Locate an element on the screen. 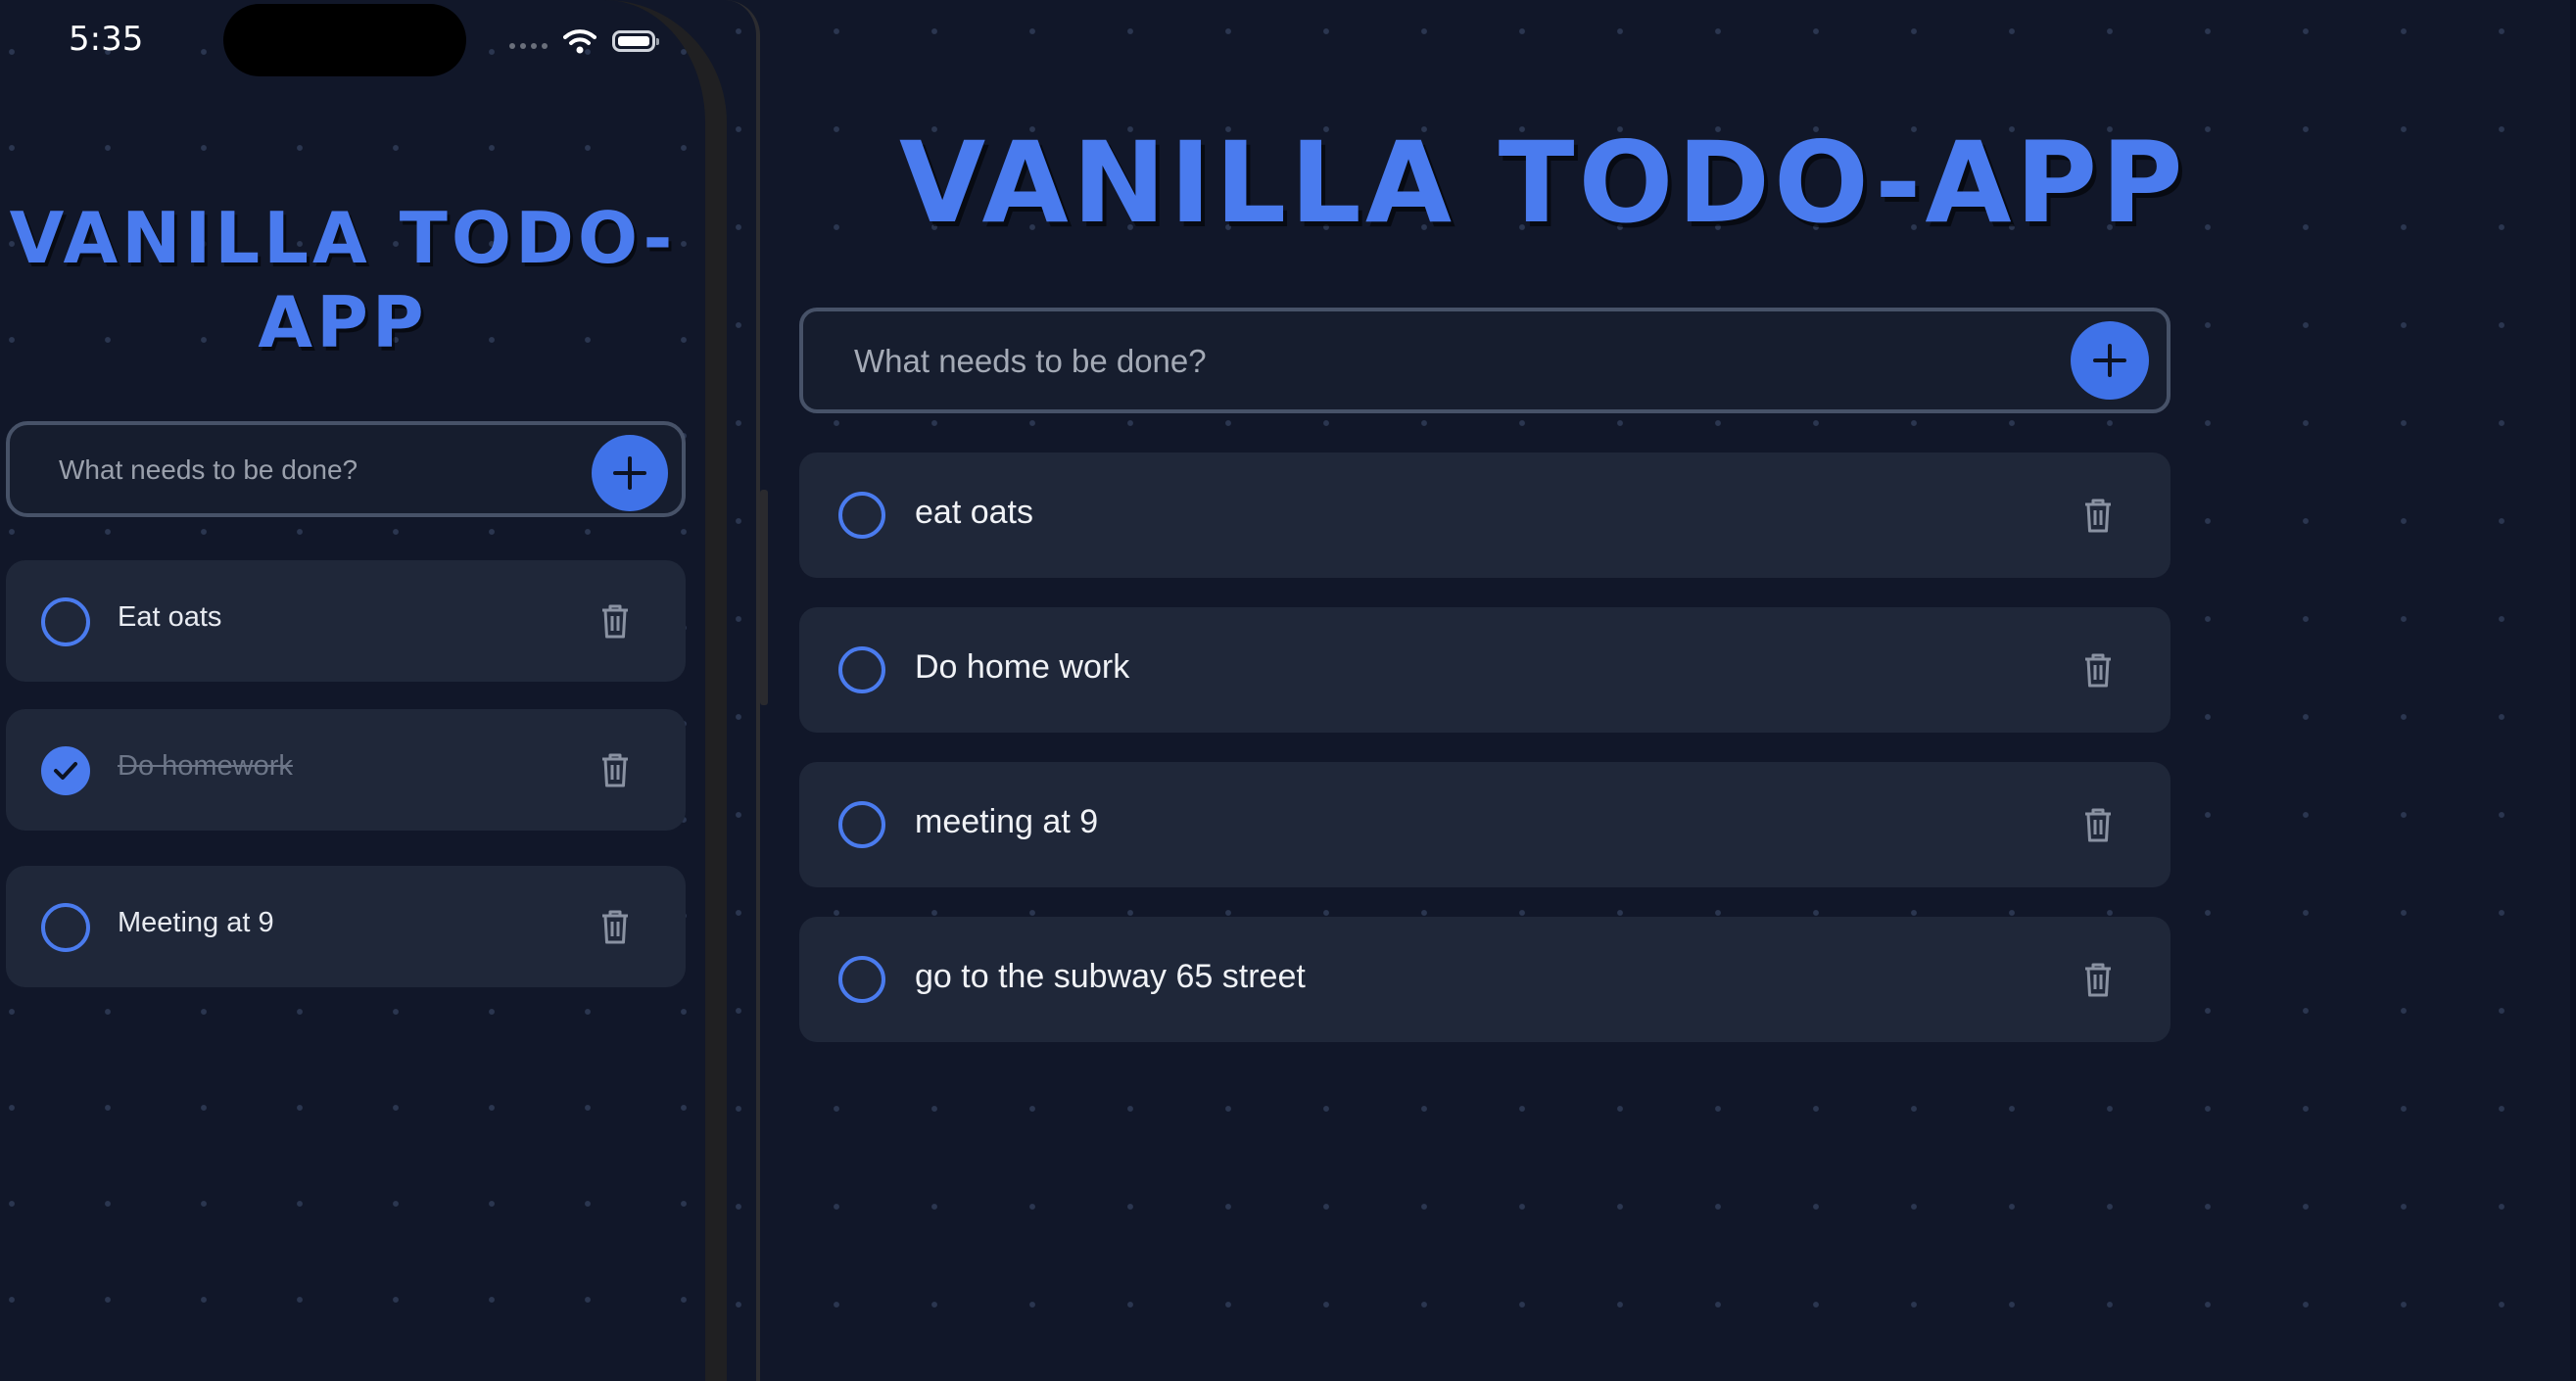 This screenshot has height=1381, width=2576. todo-text: Meeting at 9 is located at coordinates (196, 922).